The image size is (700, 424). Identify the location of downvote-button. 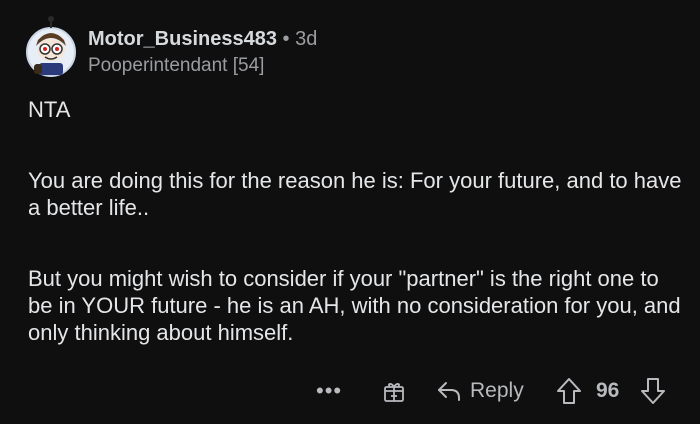
(653, 391).